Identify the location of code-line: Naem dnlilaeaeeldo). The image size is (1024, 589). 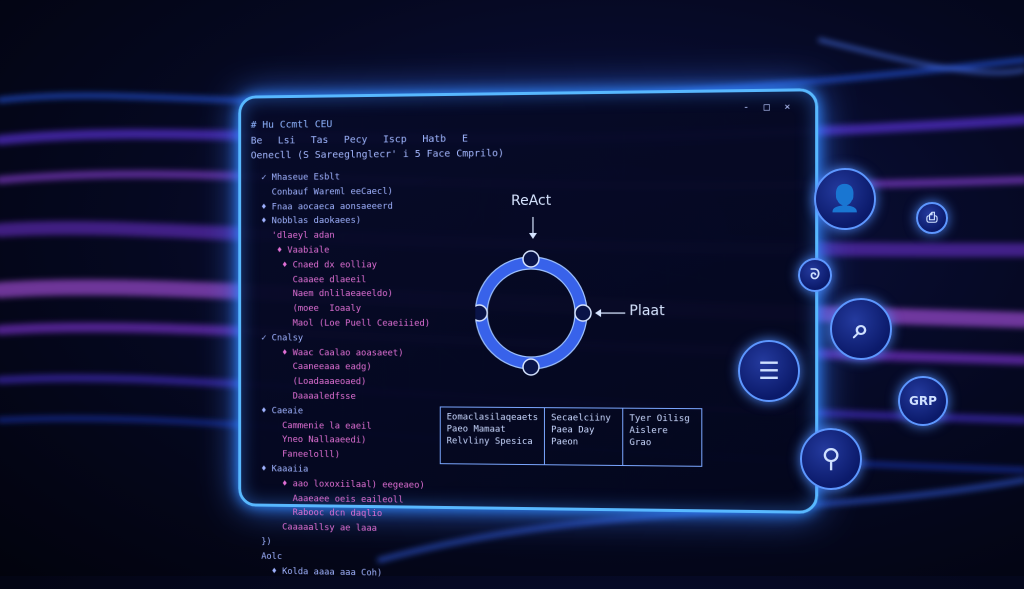
(348, 294).